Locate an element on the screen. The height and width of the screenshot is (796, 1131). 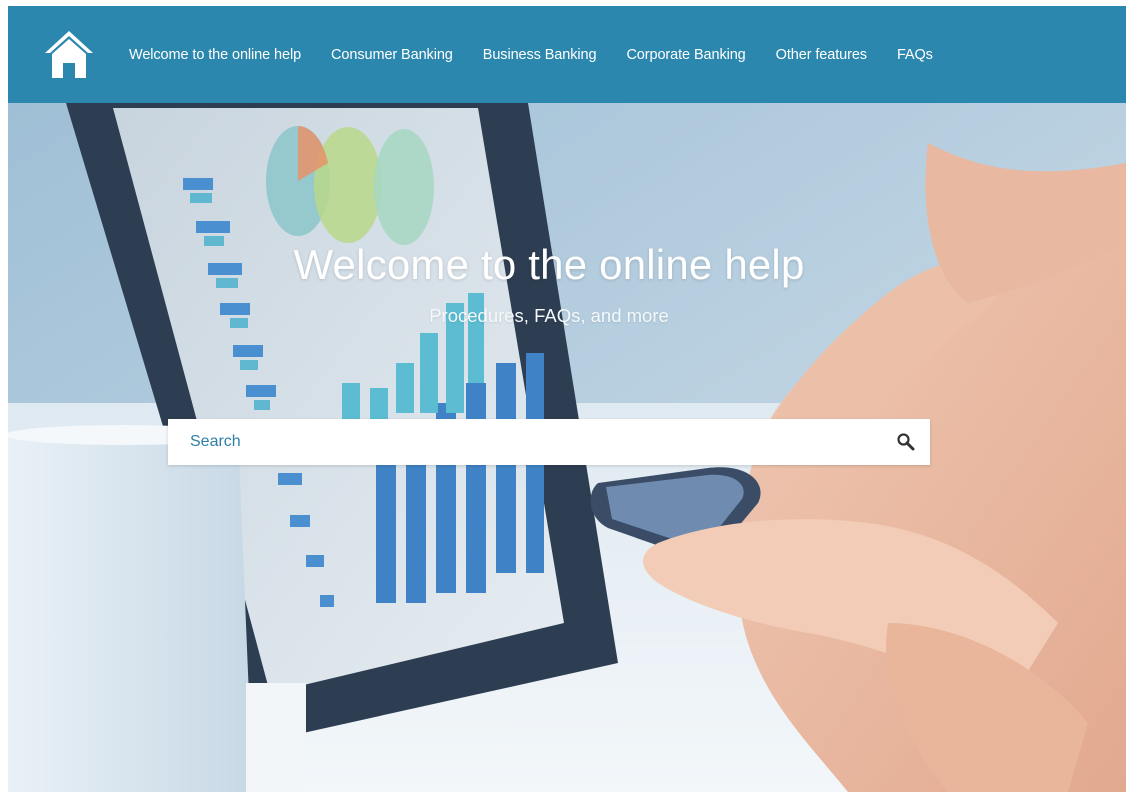
house-icon is located at coordinates (69, 54).